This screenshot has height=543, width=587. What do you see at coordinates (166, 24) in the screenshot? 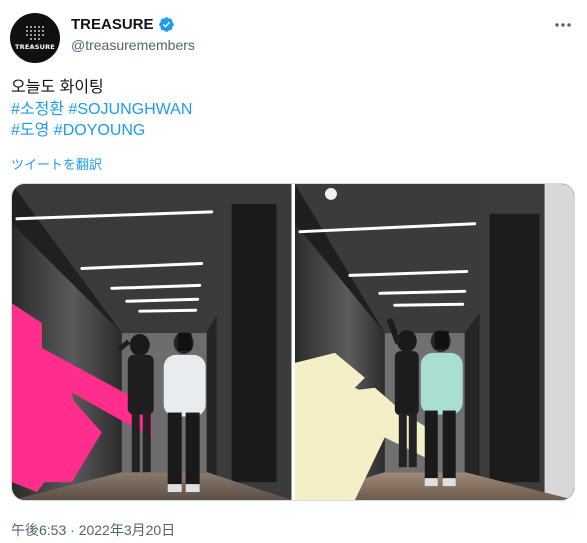
I see `verified-badge-icon` at bounding box center [166, 24].